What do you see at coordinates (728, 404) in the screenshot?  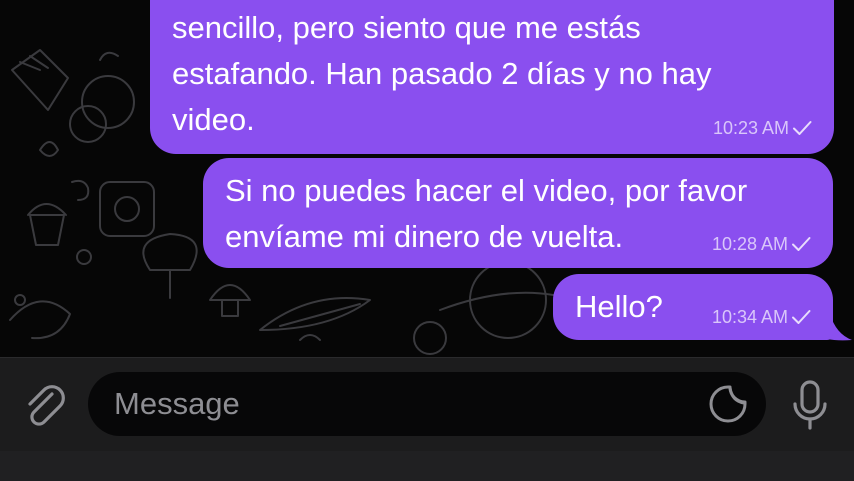 I see `sticker-icon` at bounding box center [728, 404].